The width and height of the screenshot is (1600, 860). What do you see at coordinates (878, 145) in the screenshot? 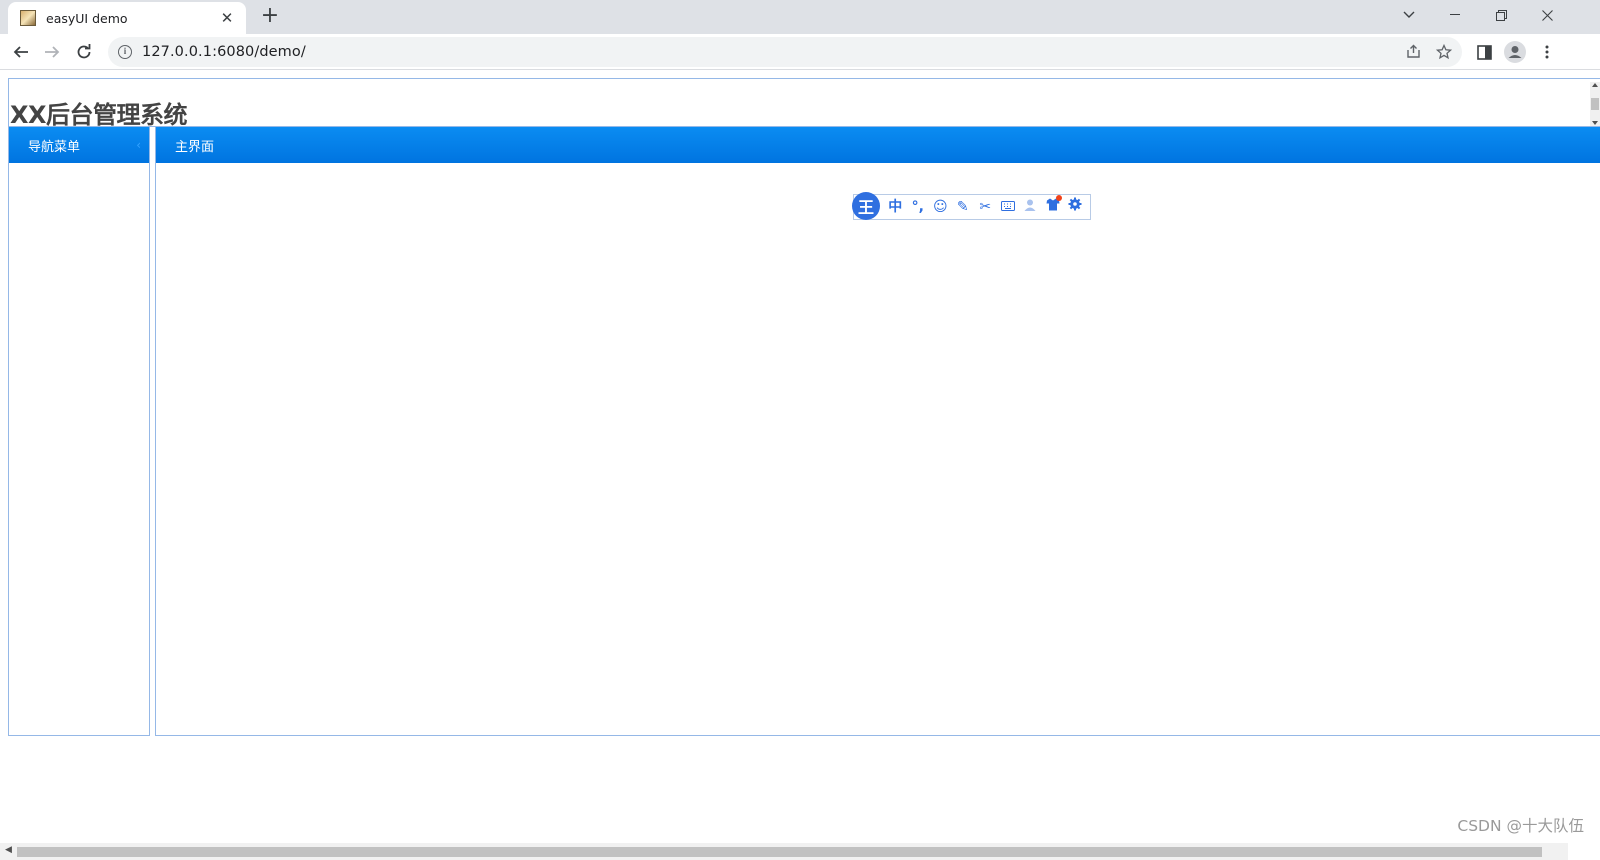
I see `center-panel-header: 主界面` at bounding box center [878, 145].